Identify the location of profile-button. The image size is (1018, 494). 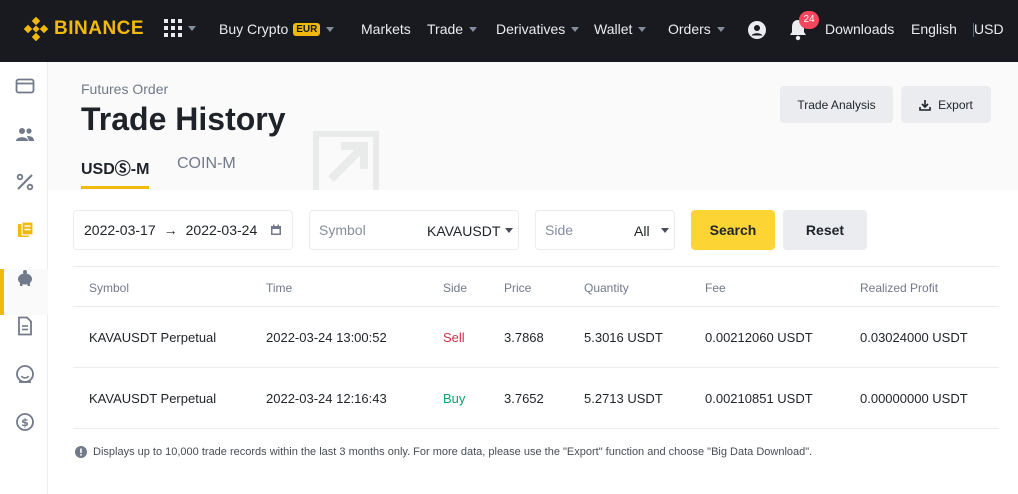
(757, 31).